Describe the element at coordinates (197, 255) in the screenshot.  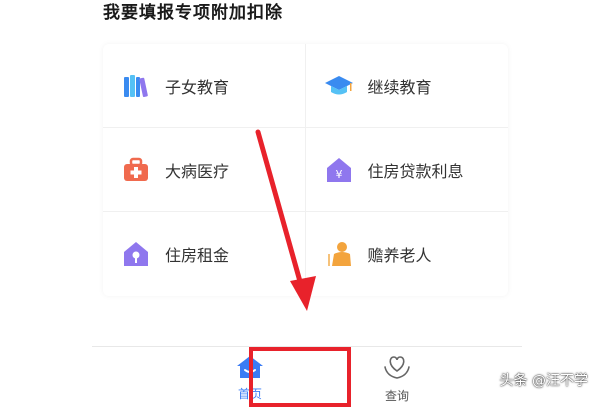
I see `item-label: 住房租金` at that location.